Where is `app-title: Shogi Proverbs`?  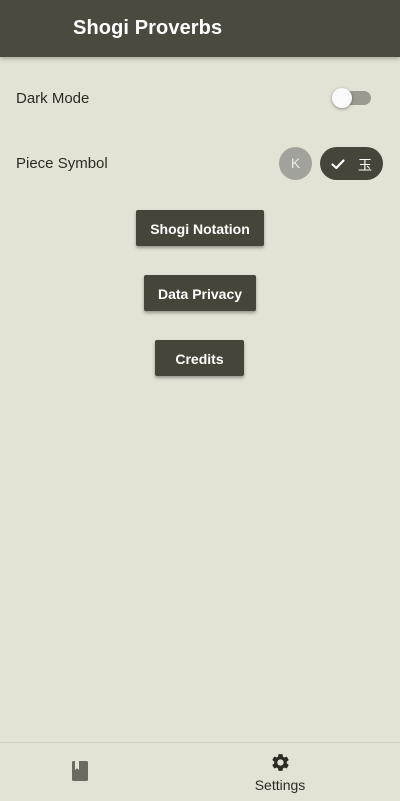 app-title: Shogi Proverbs is located at coordinates (148, 28).